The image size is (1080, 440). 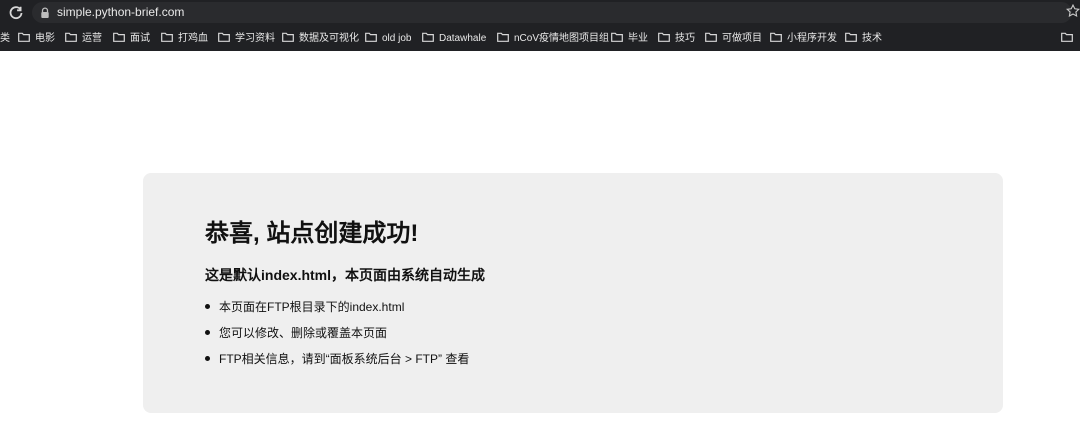 I want to click on bookmark-label: 类, so click(x=5, y=38).